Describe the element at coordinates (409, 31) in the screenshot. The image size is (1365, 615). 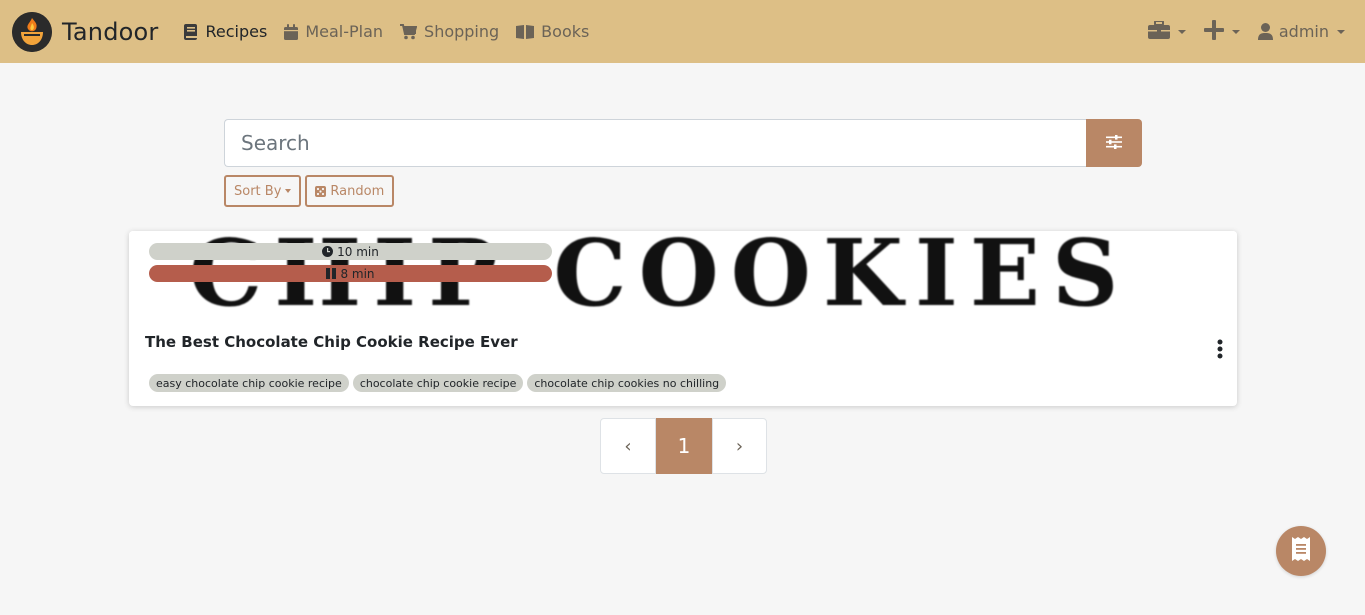
I see `cart-icon` at that location.